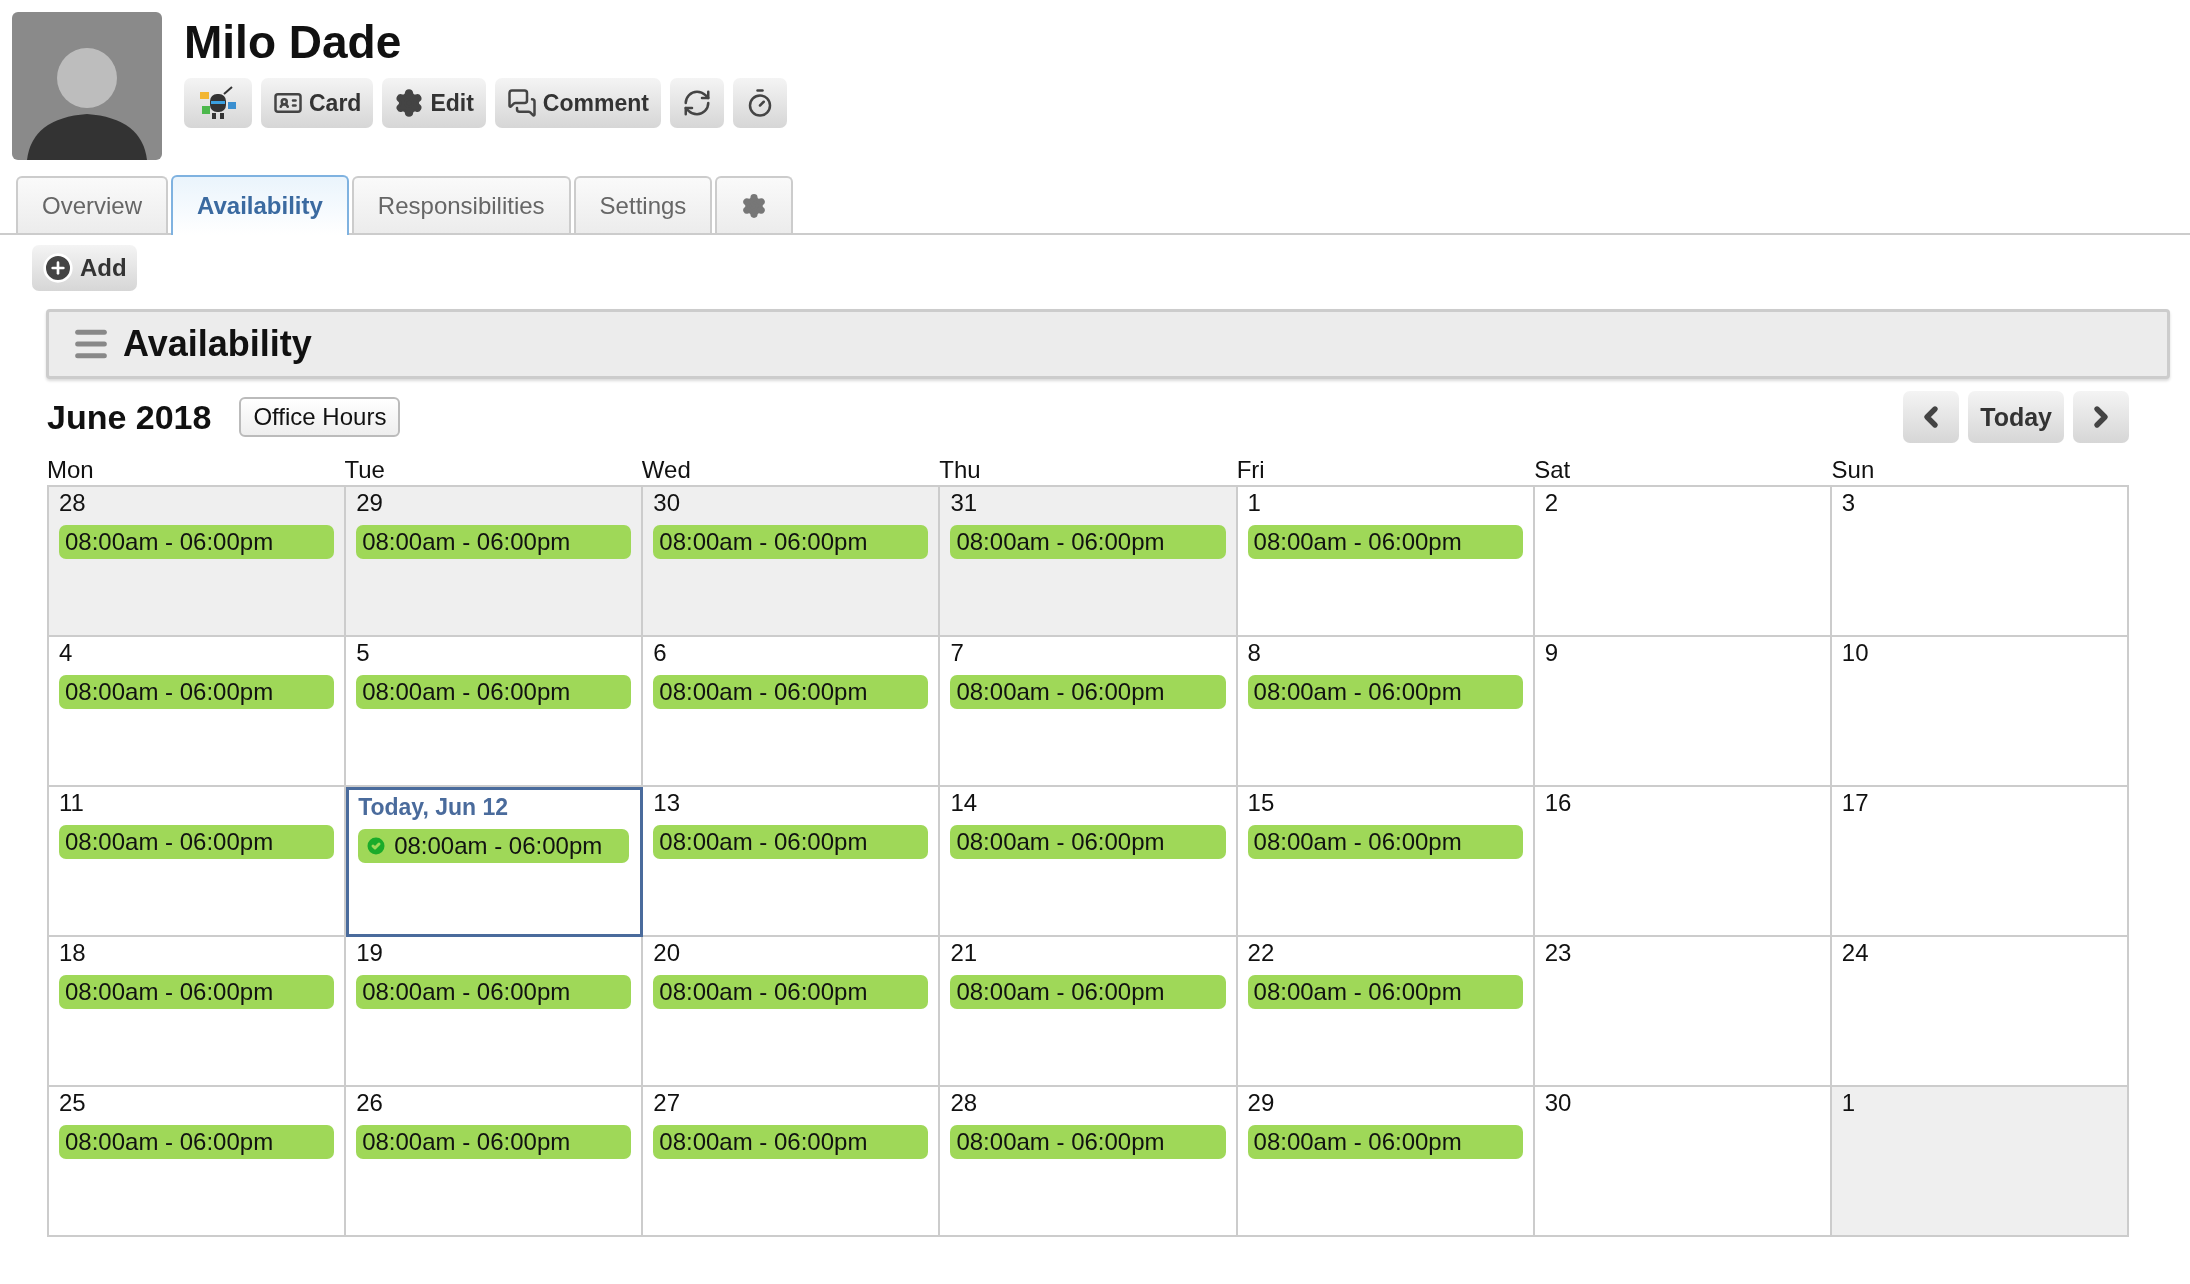  Describe the element at coordinates (1551, 652) in the screenshot. I see `day-number: 9` at that location.